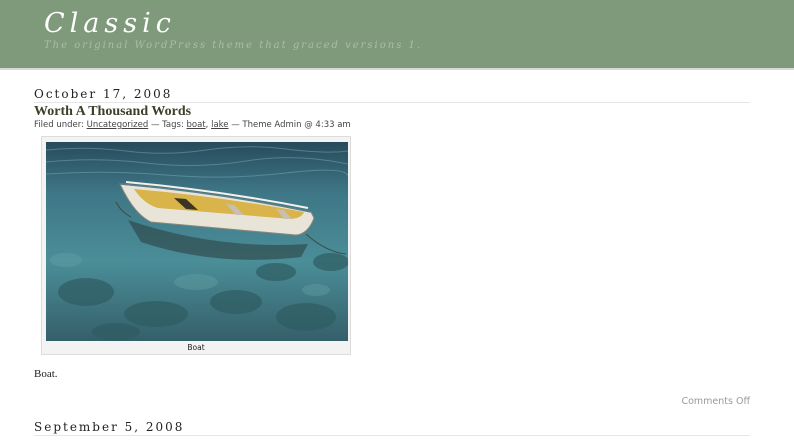  I want to click on image-caption: Boat, so click(196, 347).